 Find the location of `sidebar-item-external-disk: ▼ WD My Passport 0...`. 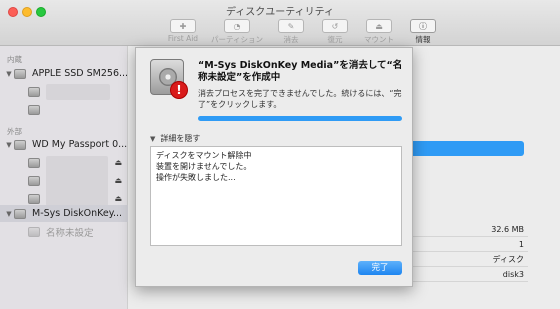

sidebar-item-external-disk: ▼ WD My Passport 0... is located at coordinates (64, 144).